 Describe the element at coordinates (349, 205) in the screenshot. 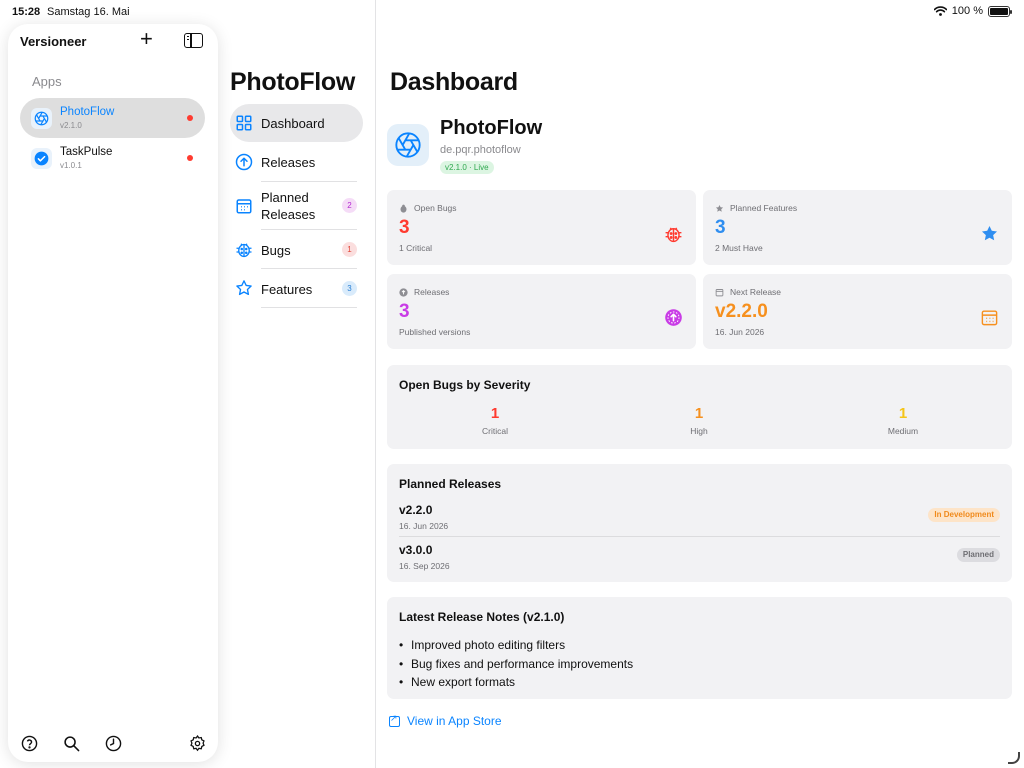

I see `planned-releases-badge: 2` at that location.